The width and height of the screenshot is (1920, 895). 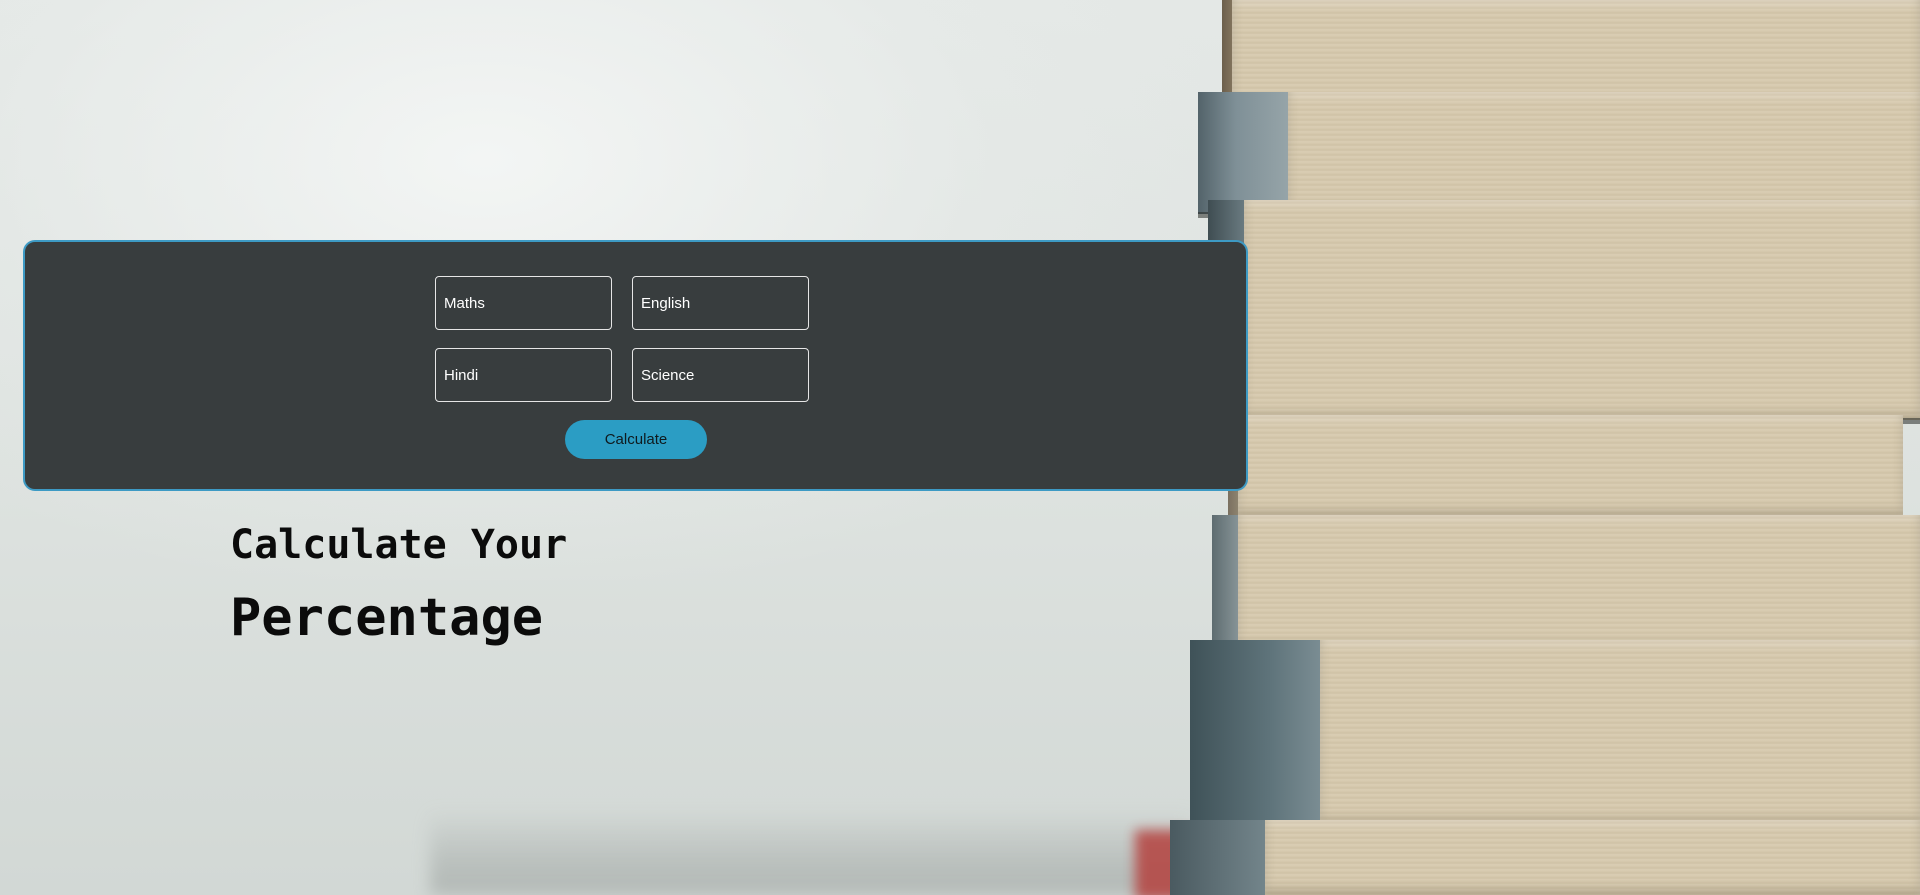 What do you see at coordinates (720, 303) in the screenshot?
I see `english-input` at bounding box center [720, 303].